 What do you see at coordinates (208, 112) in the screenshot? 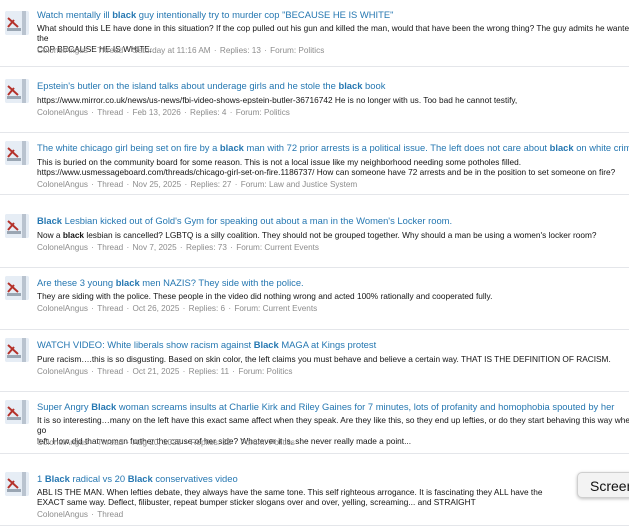
I see `reply-count: Replies: 4` at bounding box center [208, 112].